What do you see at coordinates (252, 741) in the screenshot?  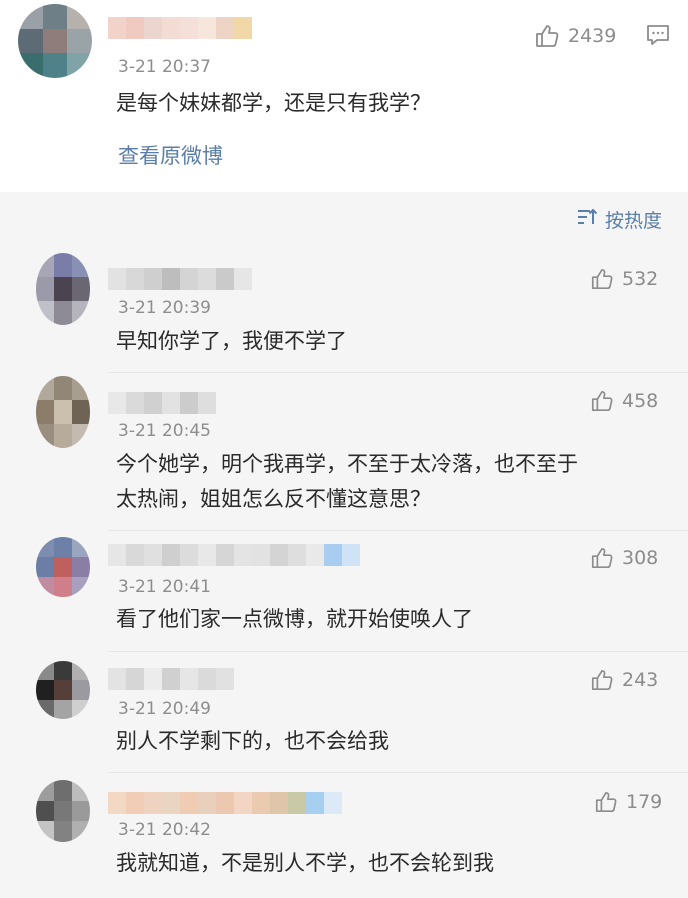 I see `reply-text: 别人不学剩下的，也不会给我` at bounding box center [252, 741].